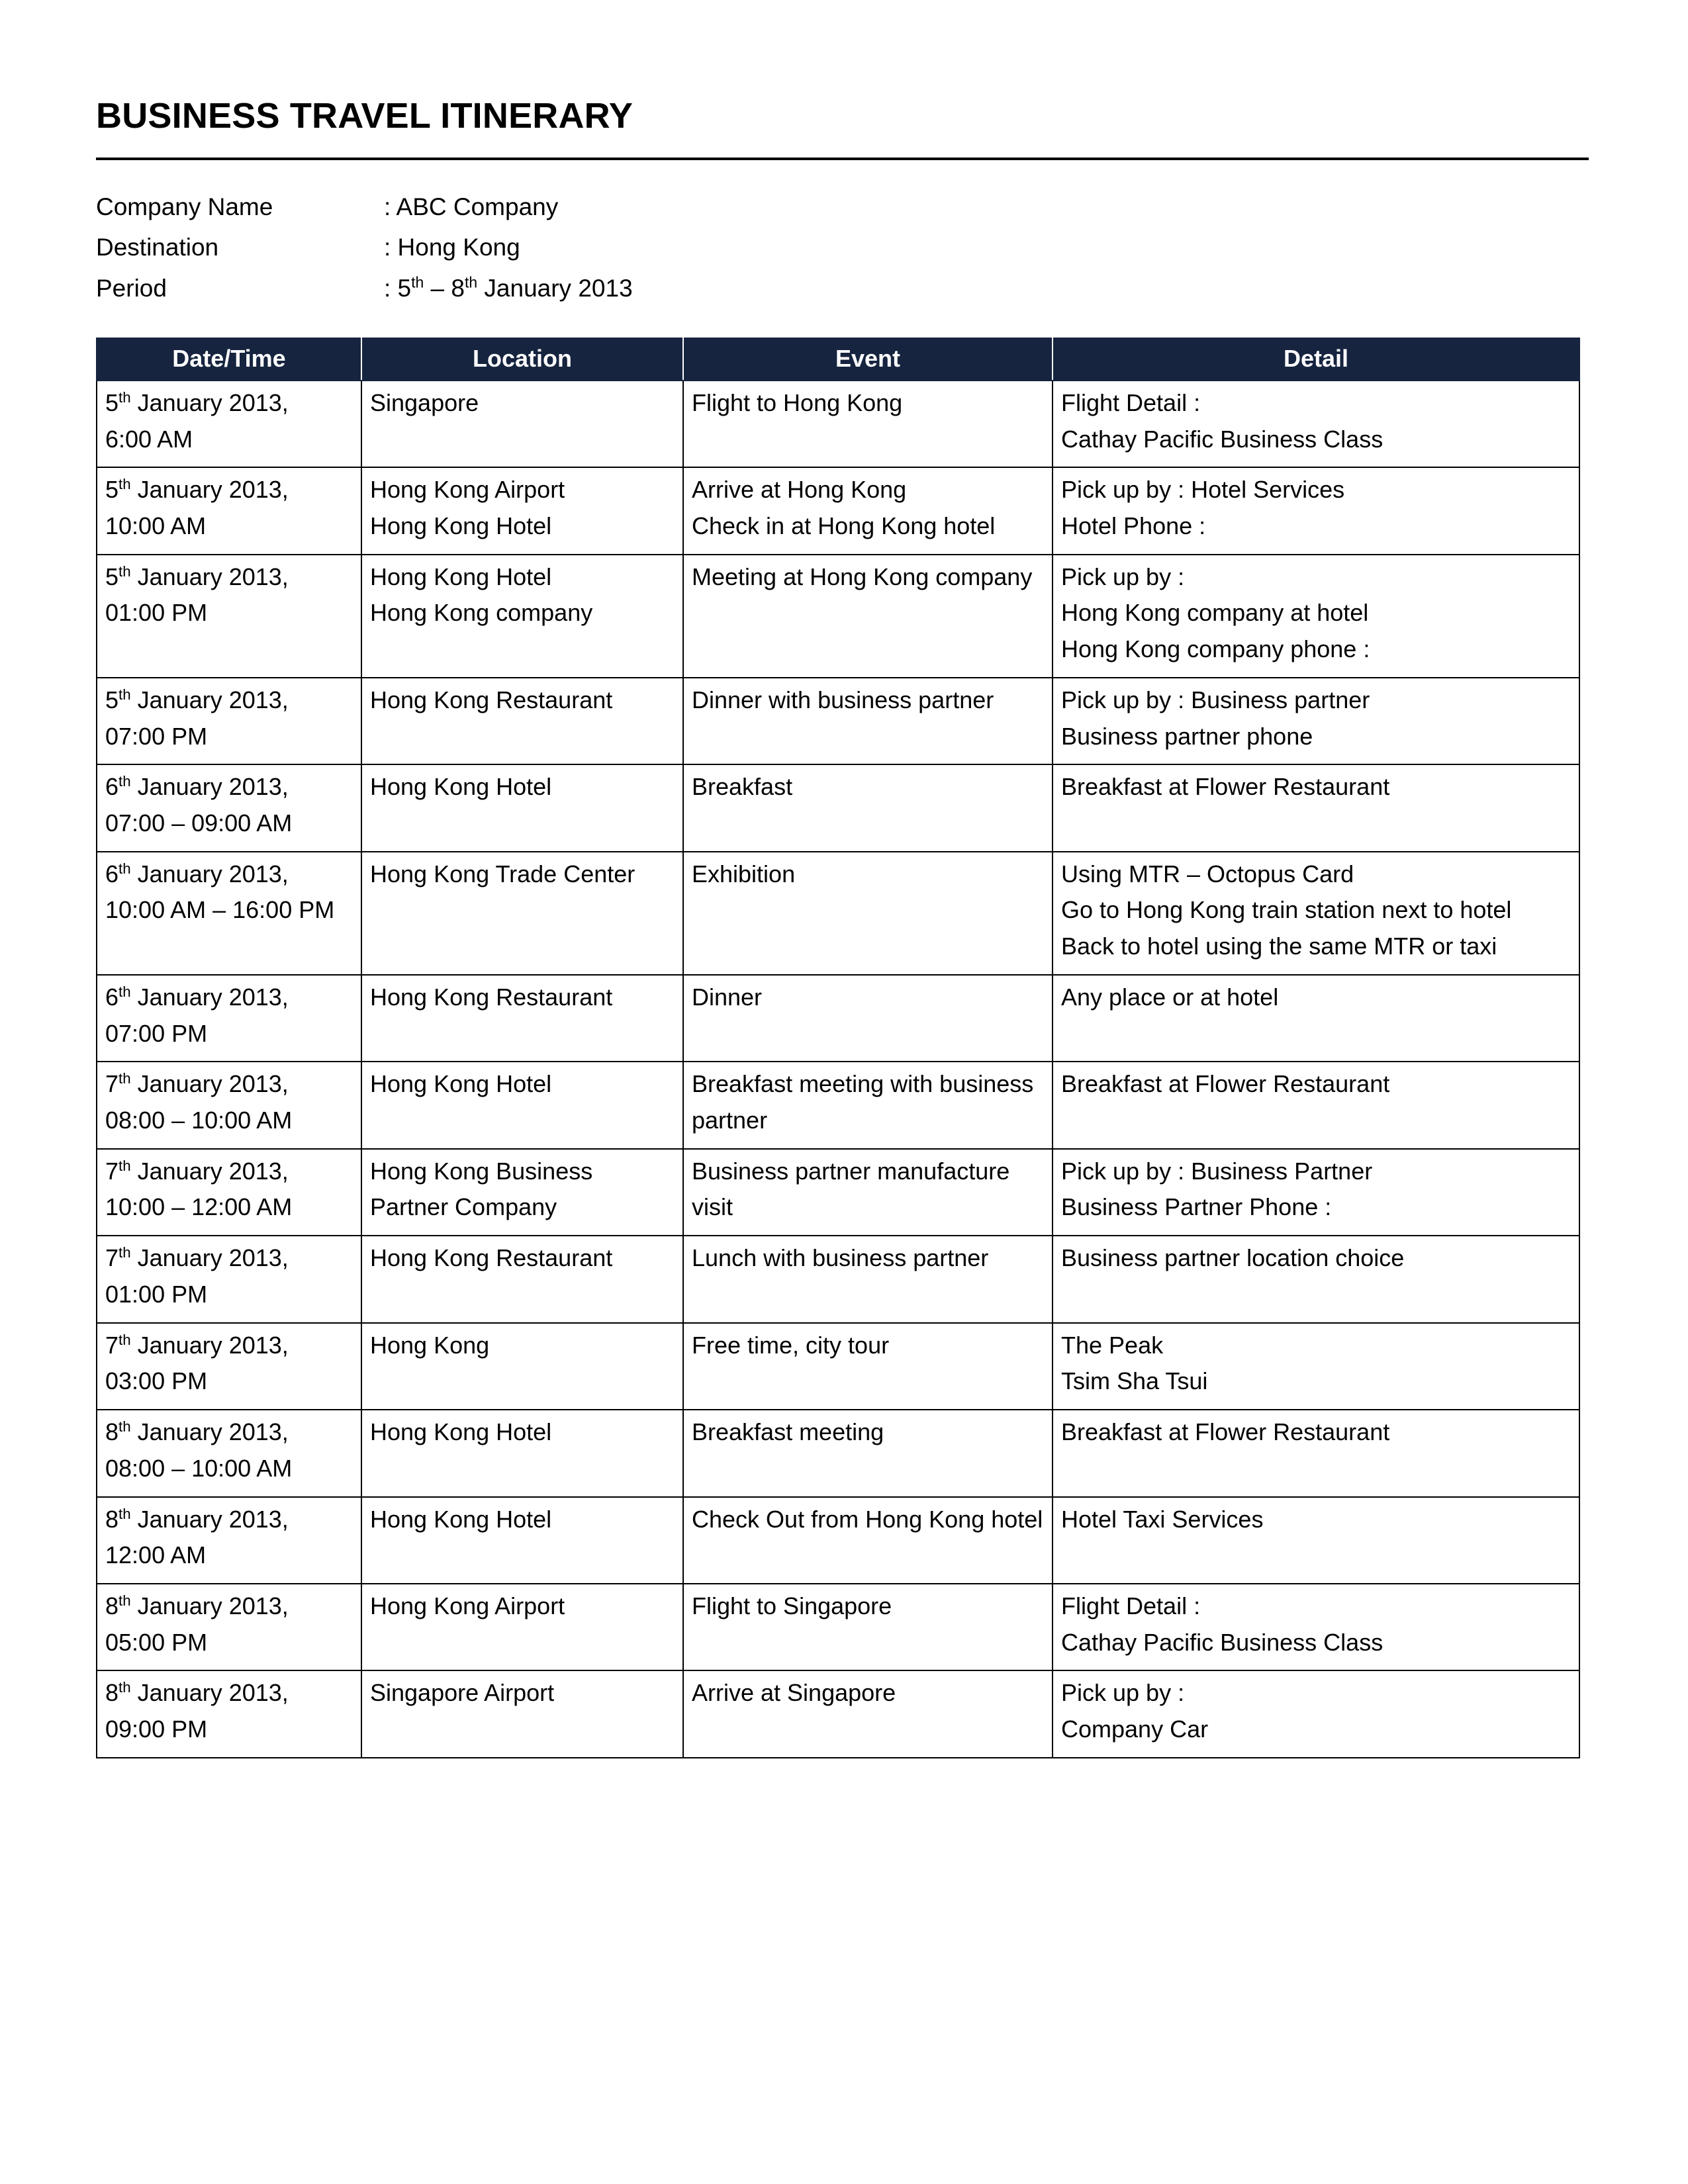 This screenshot has width=1688, height=2184. Describe the element at coordinates (1196, 1207) in the screenshot. I see `cell-detail-line: Business Partner Phone :` at that location.